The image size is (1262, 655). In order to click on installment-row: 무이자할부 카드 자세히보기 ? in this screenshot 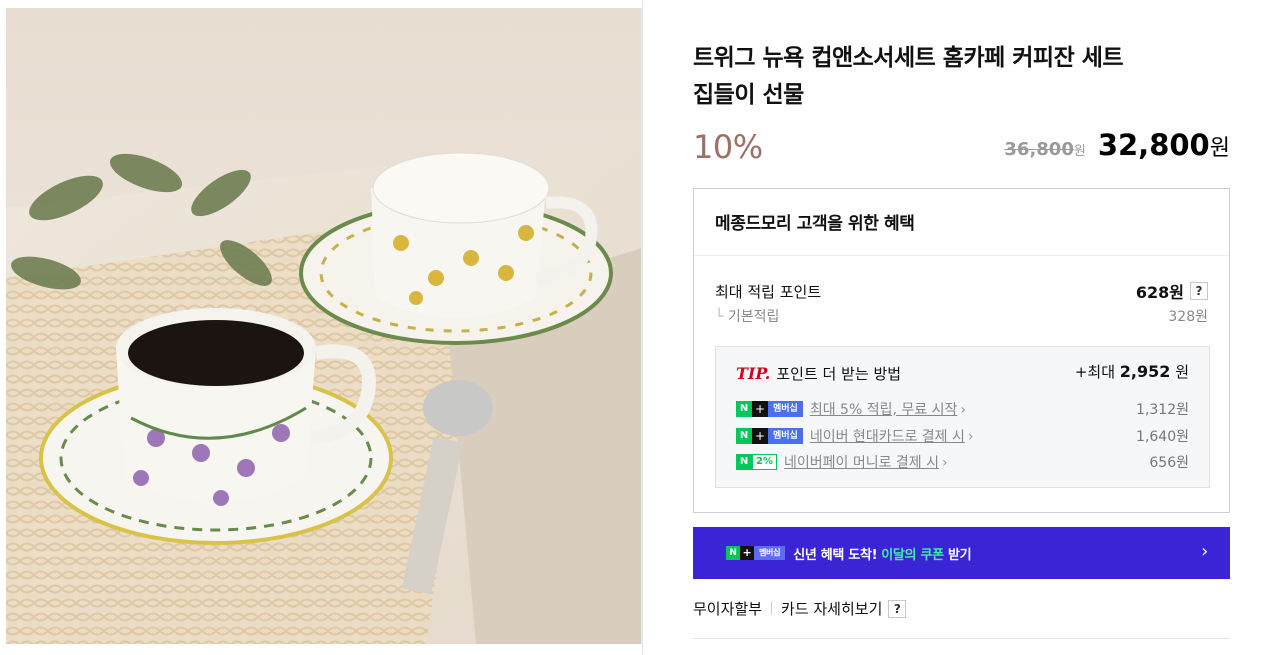, I will do `click(800, 608)`.